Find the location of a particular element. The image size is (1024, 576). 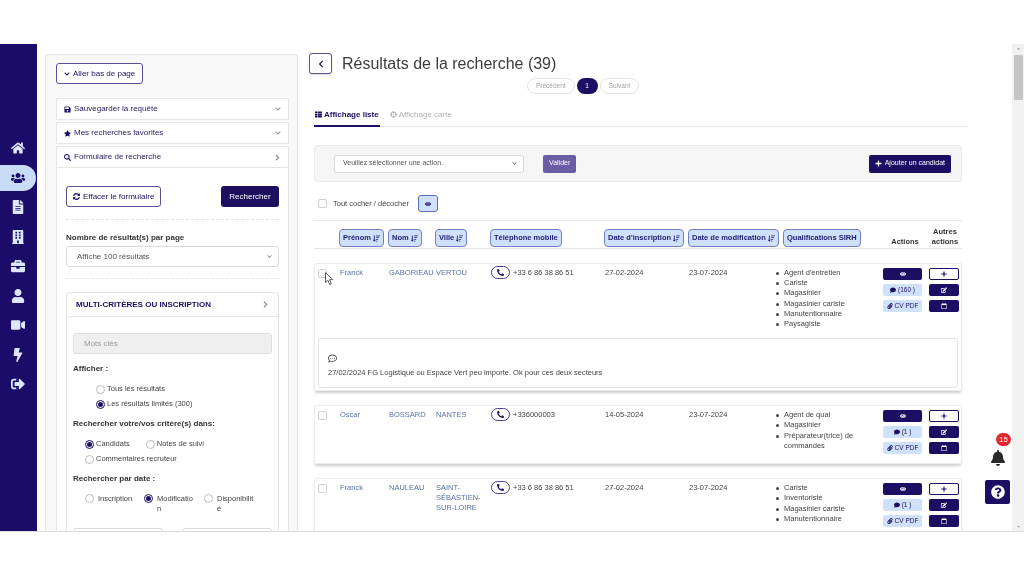

accordion-header: Sauvegarder la requête is located at coordinates (172, 109).